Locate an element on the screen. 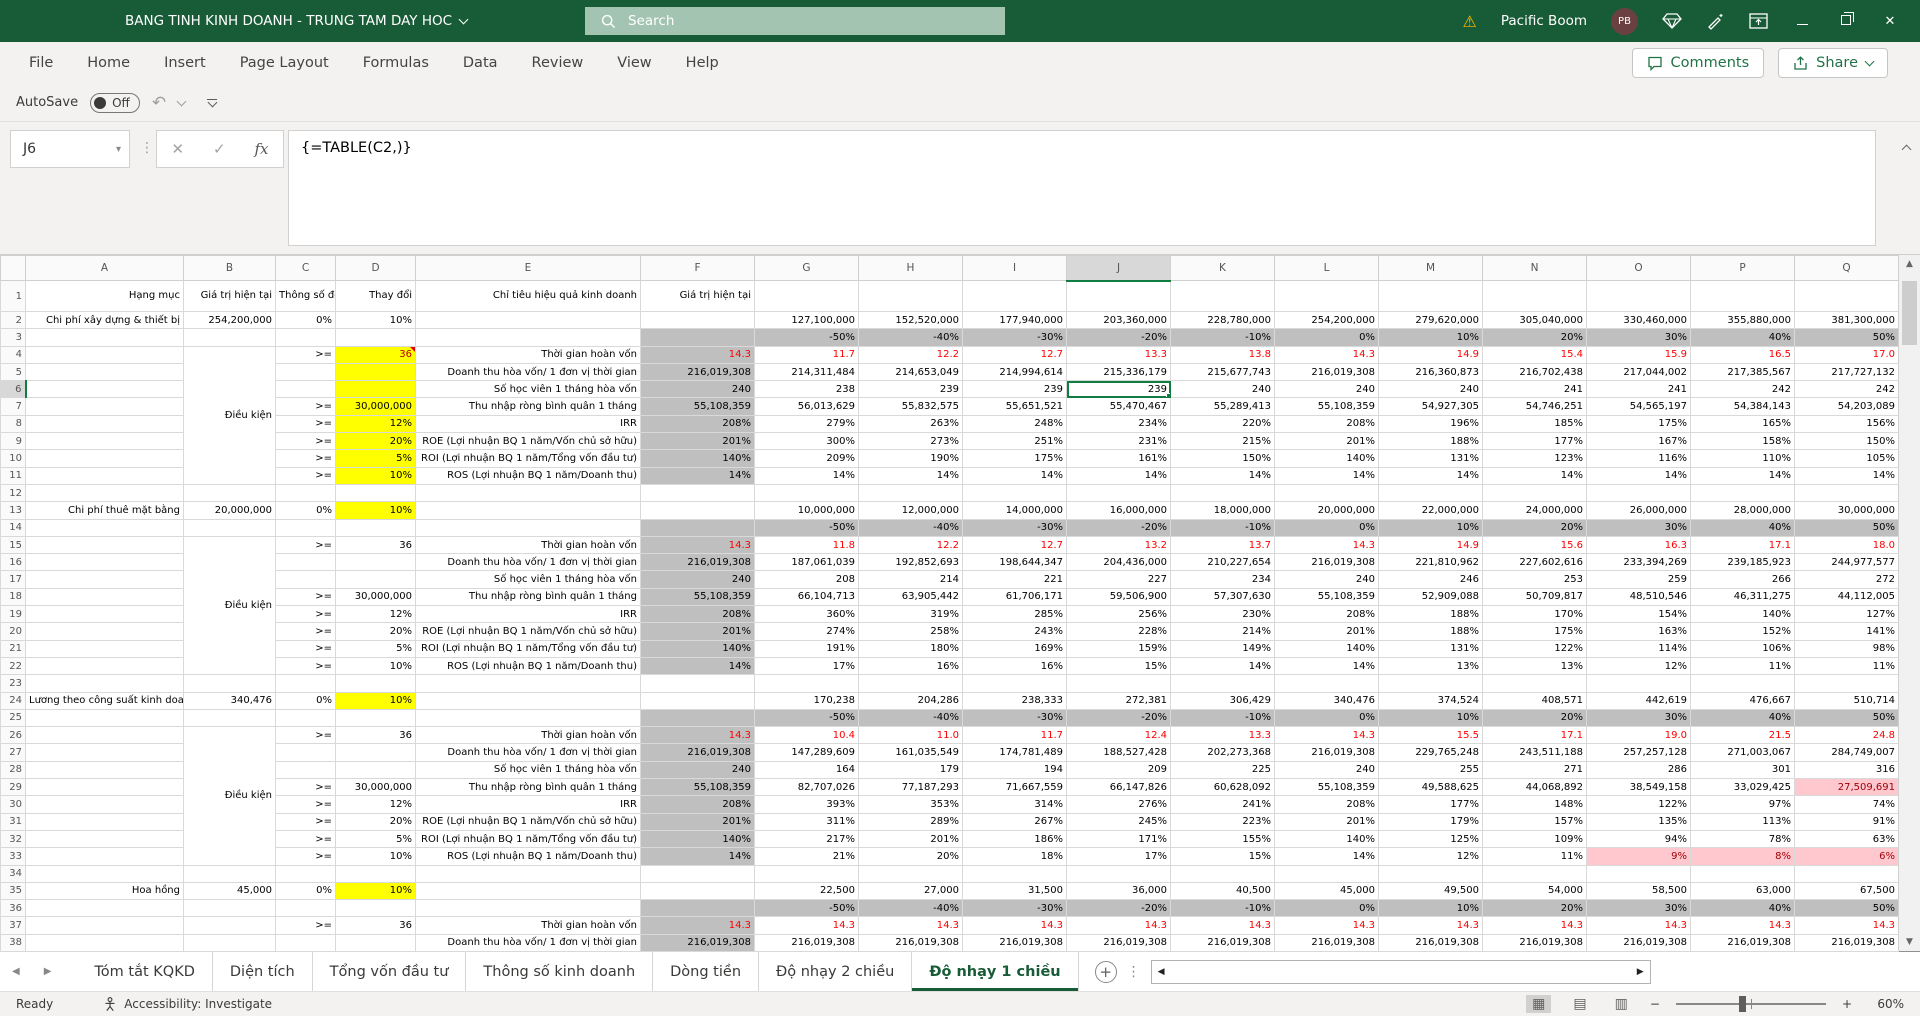 This screenshot has height=1016, width=1920. cell-A27 is located at coordinates (104, 752).